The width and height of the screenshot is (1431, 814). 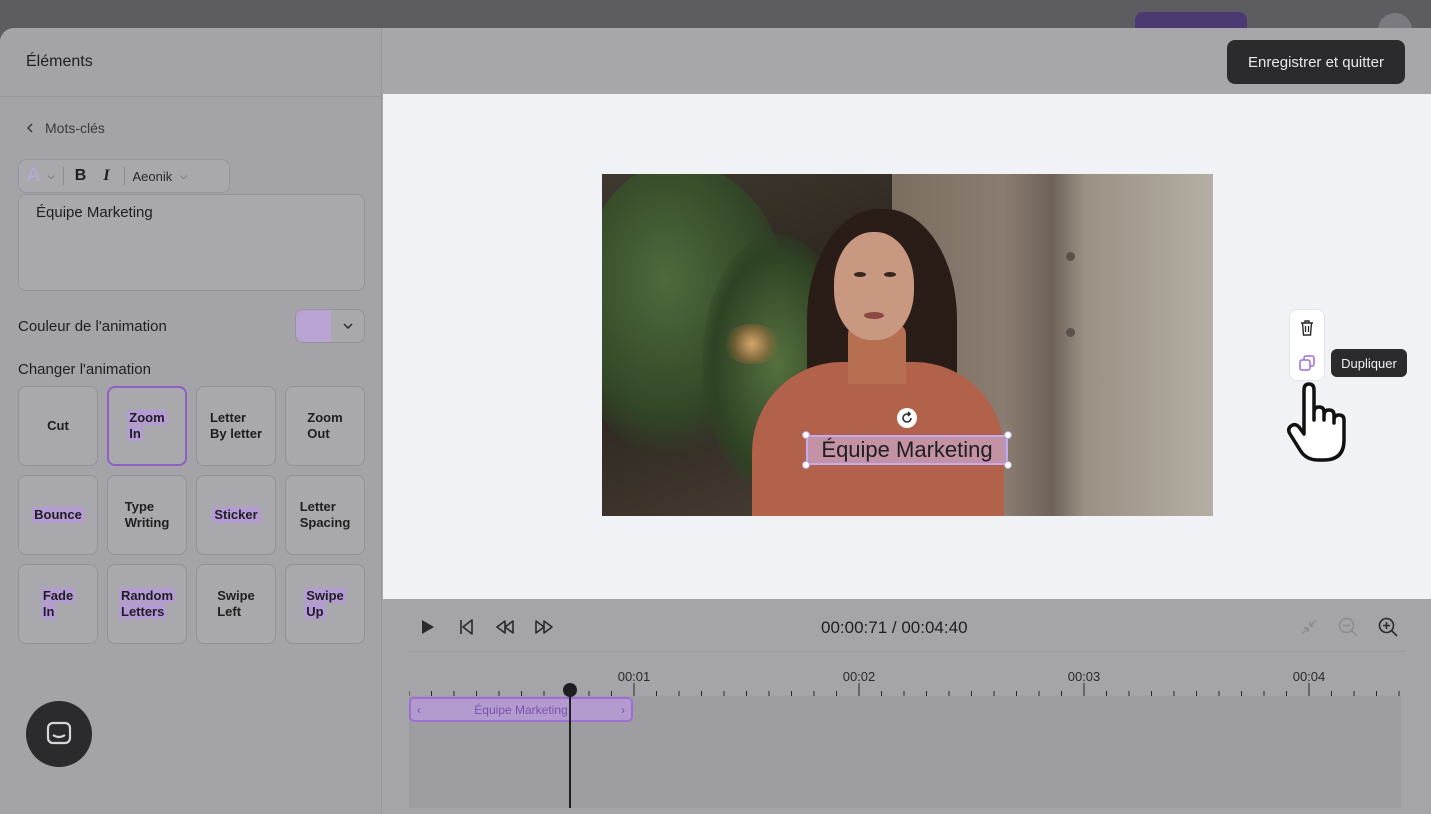 I want to click on clip-label: Équipe Marketing, so click(x=521, y=709).